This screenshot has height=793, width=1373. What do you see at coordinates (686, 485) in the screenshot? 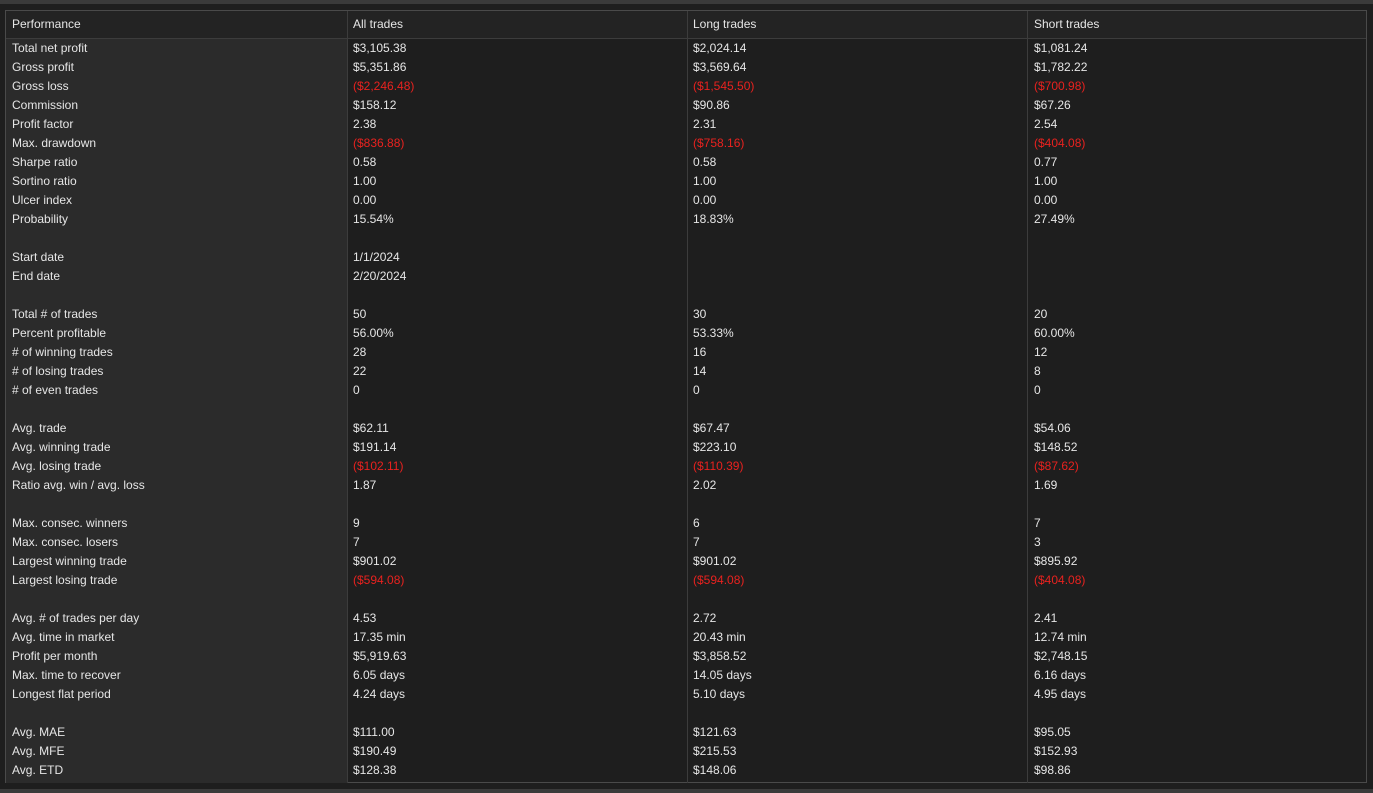
I see `table-row: Ratio avg. win / avg. loss 1.87 2.02 1.69` at bounding box center [686, 485].